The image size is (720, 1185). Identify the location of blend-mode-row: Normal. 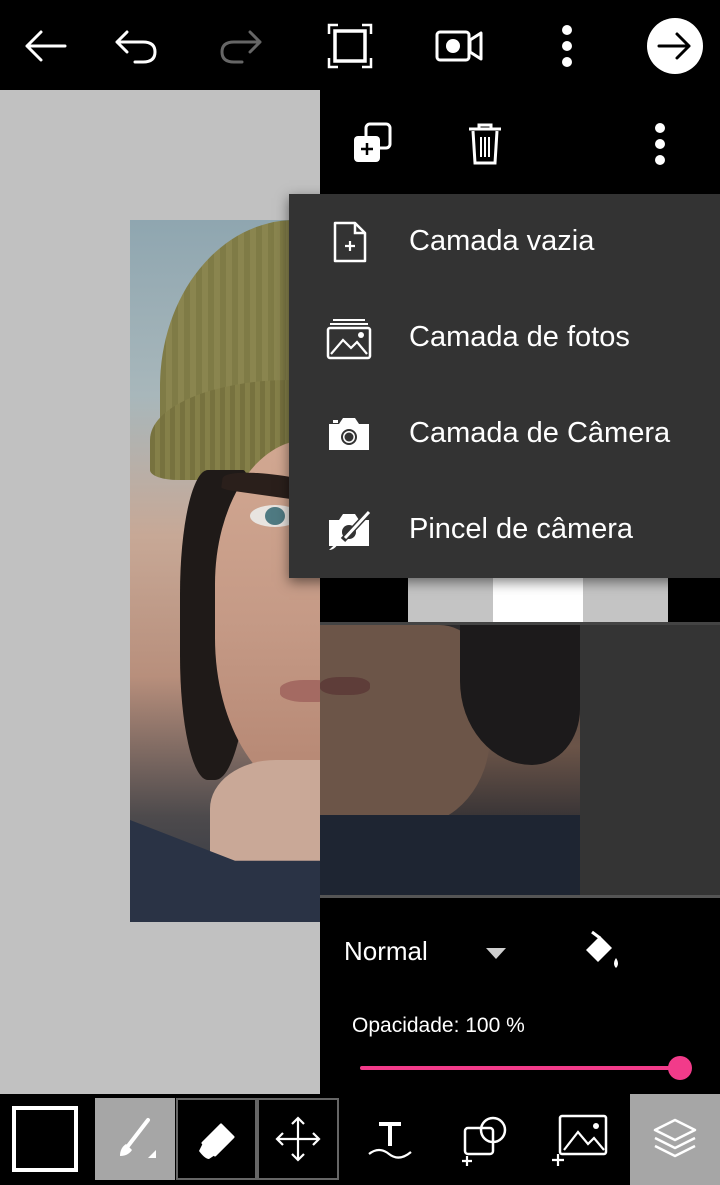
(520, 955).